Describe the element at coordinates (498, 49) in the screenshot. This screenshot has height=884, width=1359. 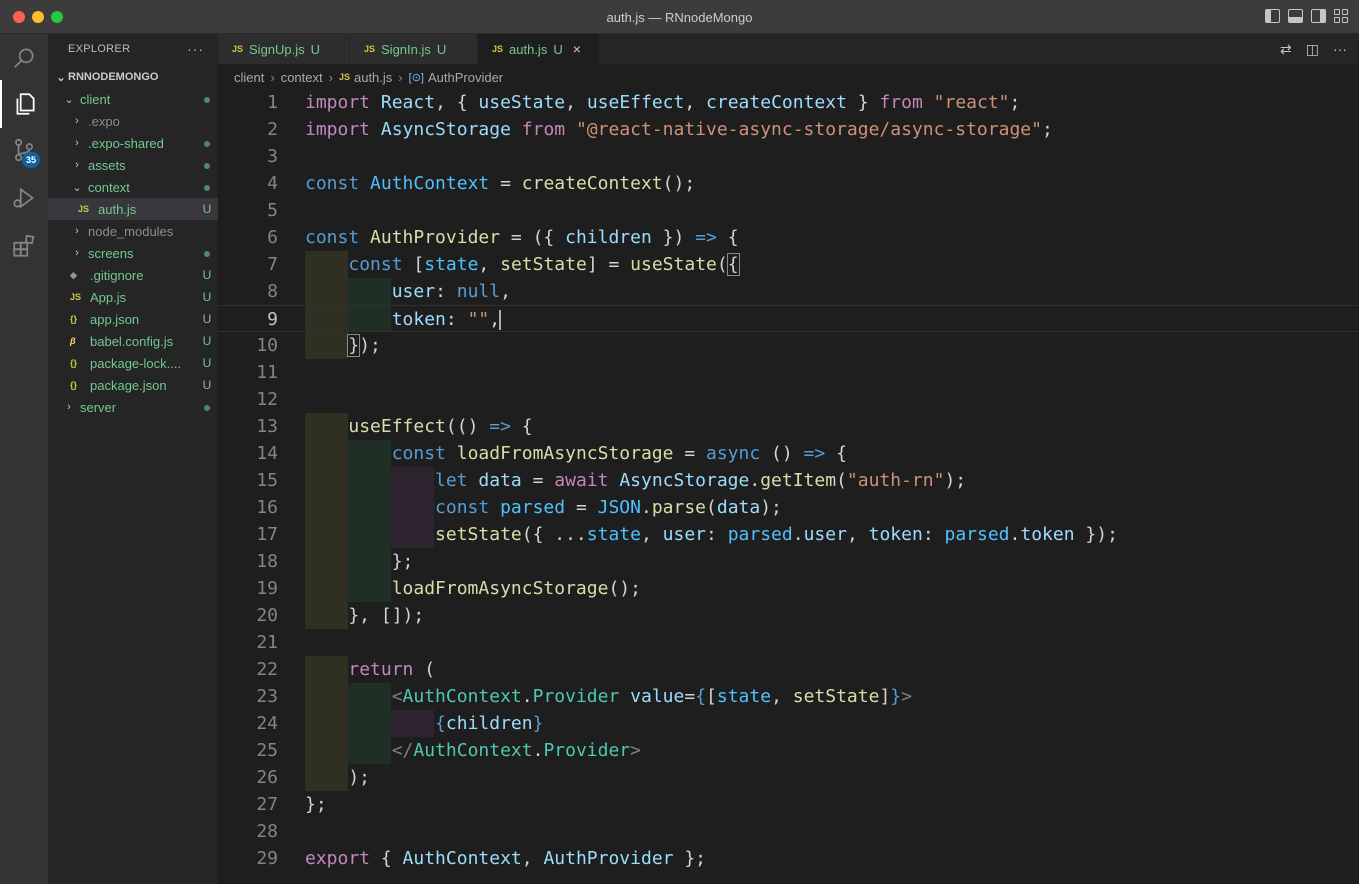
I see `js-file-icon: JS` at that location.